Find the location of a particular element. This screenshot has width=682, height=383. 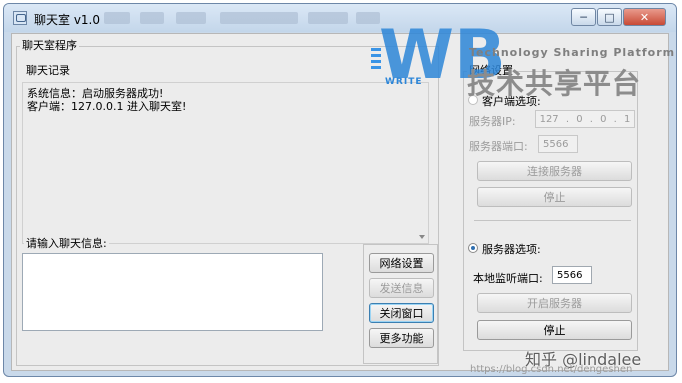

ip-octet: 127 is located at coordinates (549, 119).